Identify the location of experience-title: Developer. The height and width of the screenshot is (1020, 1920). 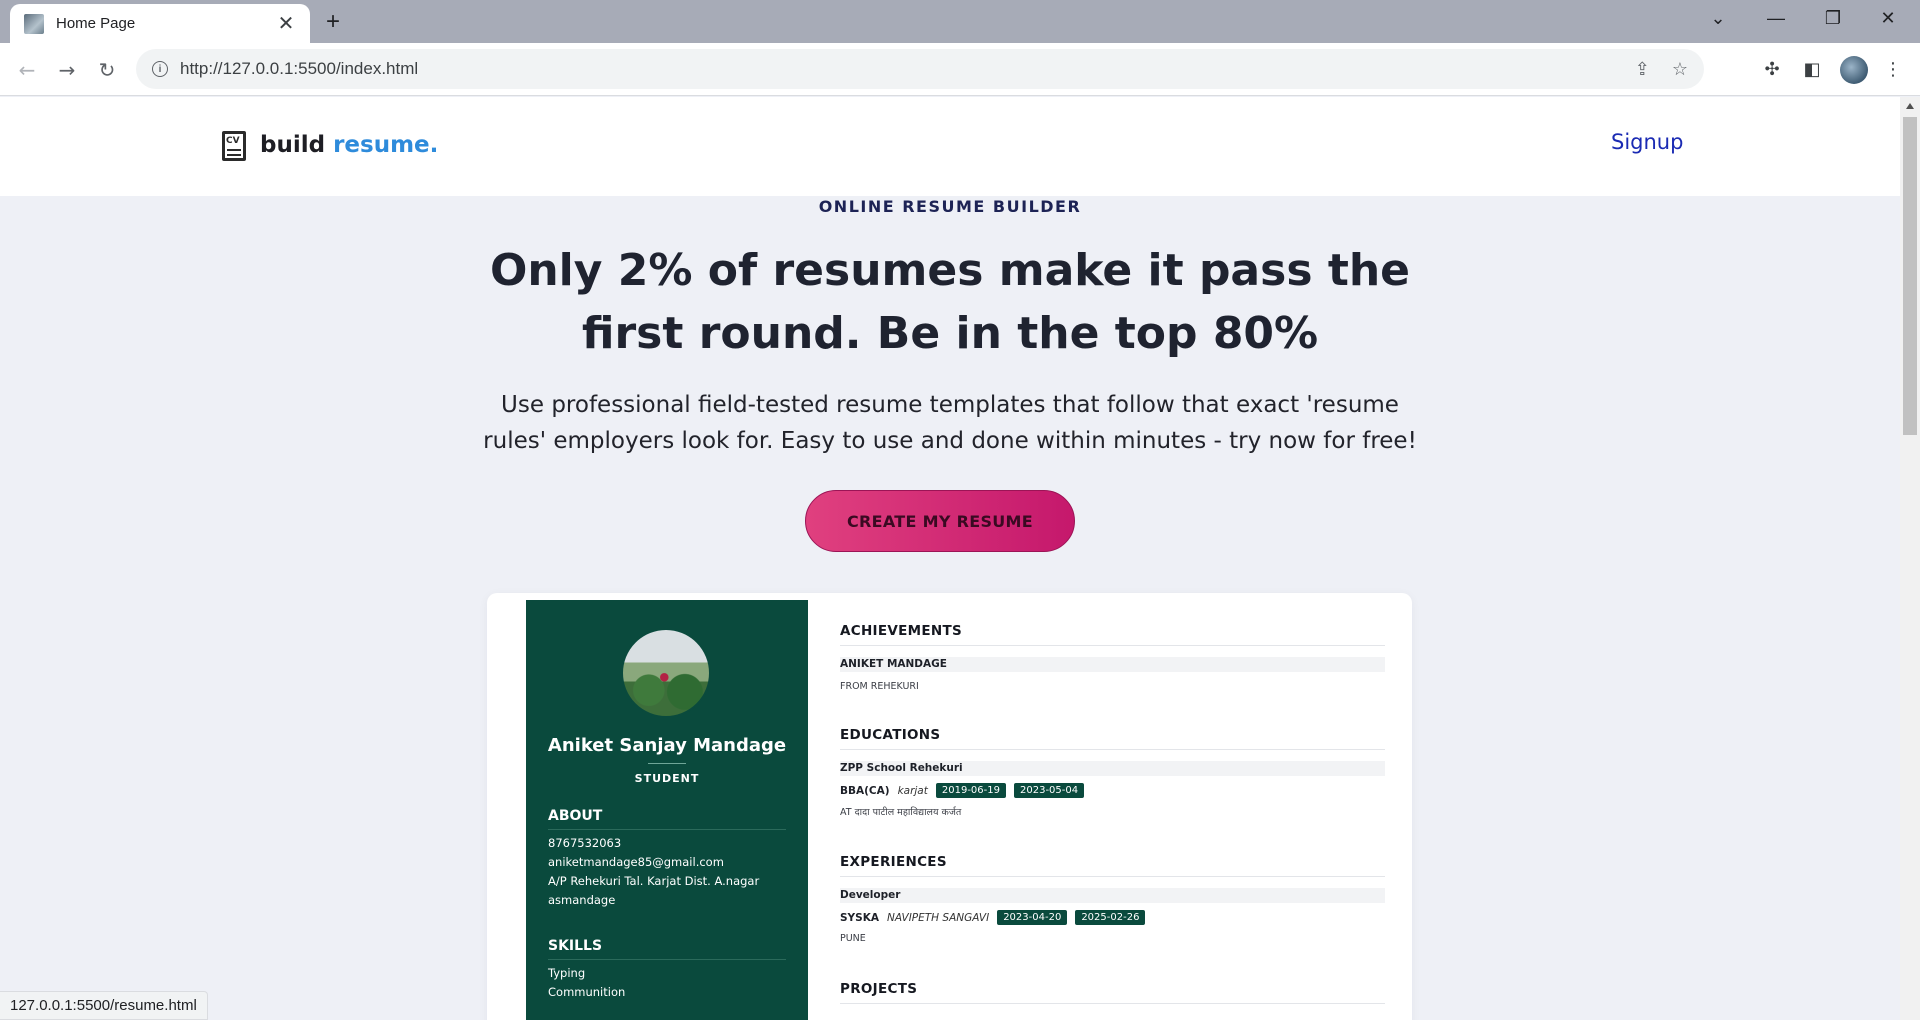
(1112, 895).